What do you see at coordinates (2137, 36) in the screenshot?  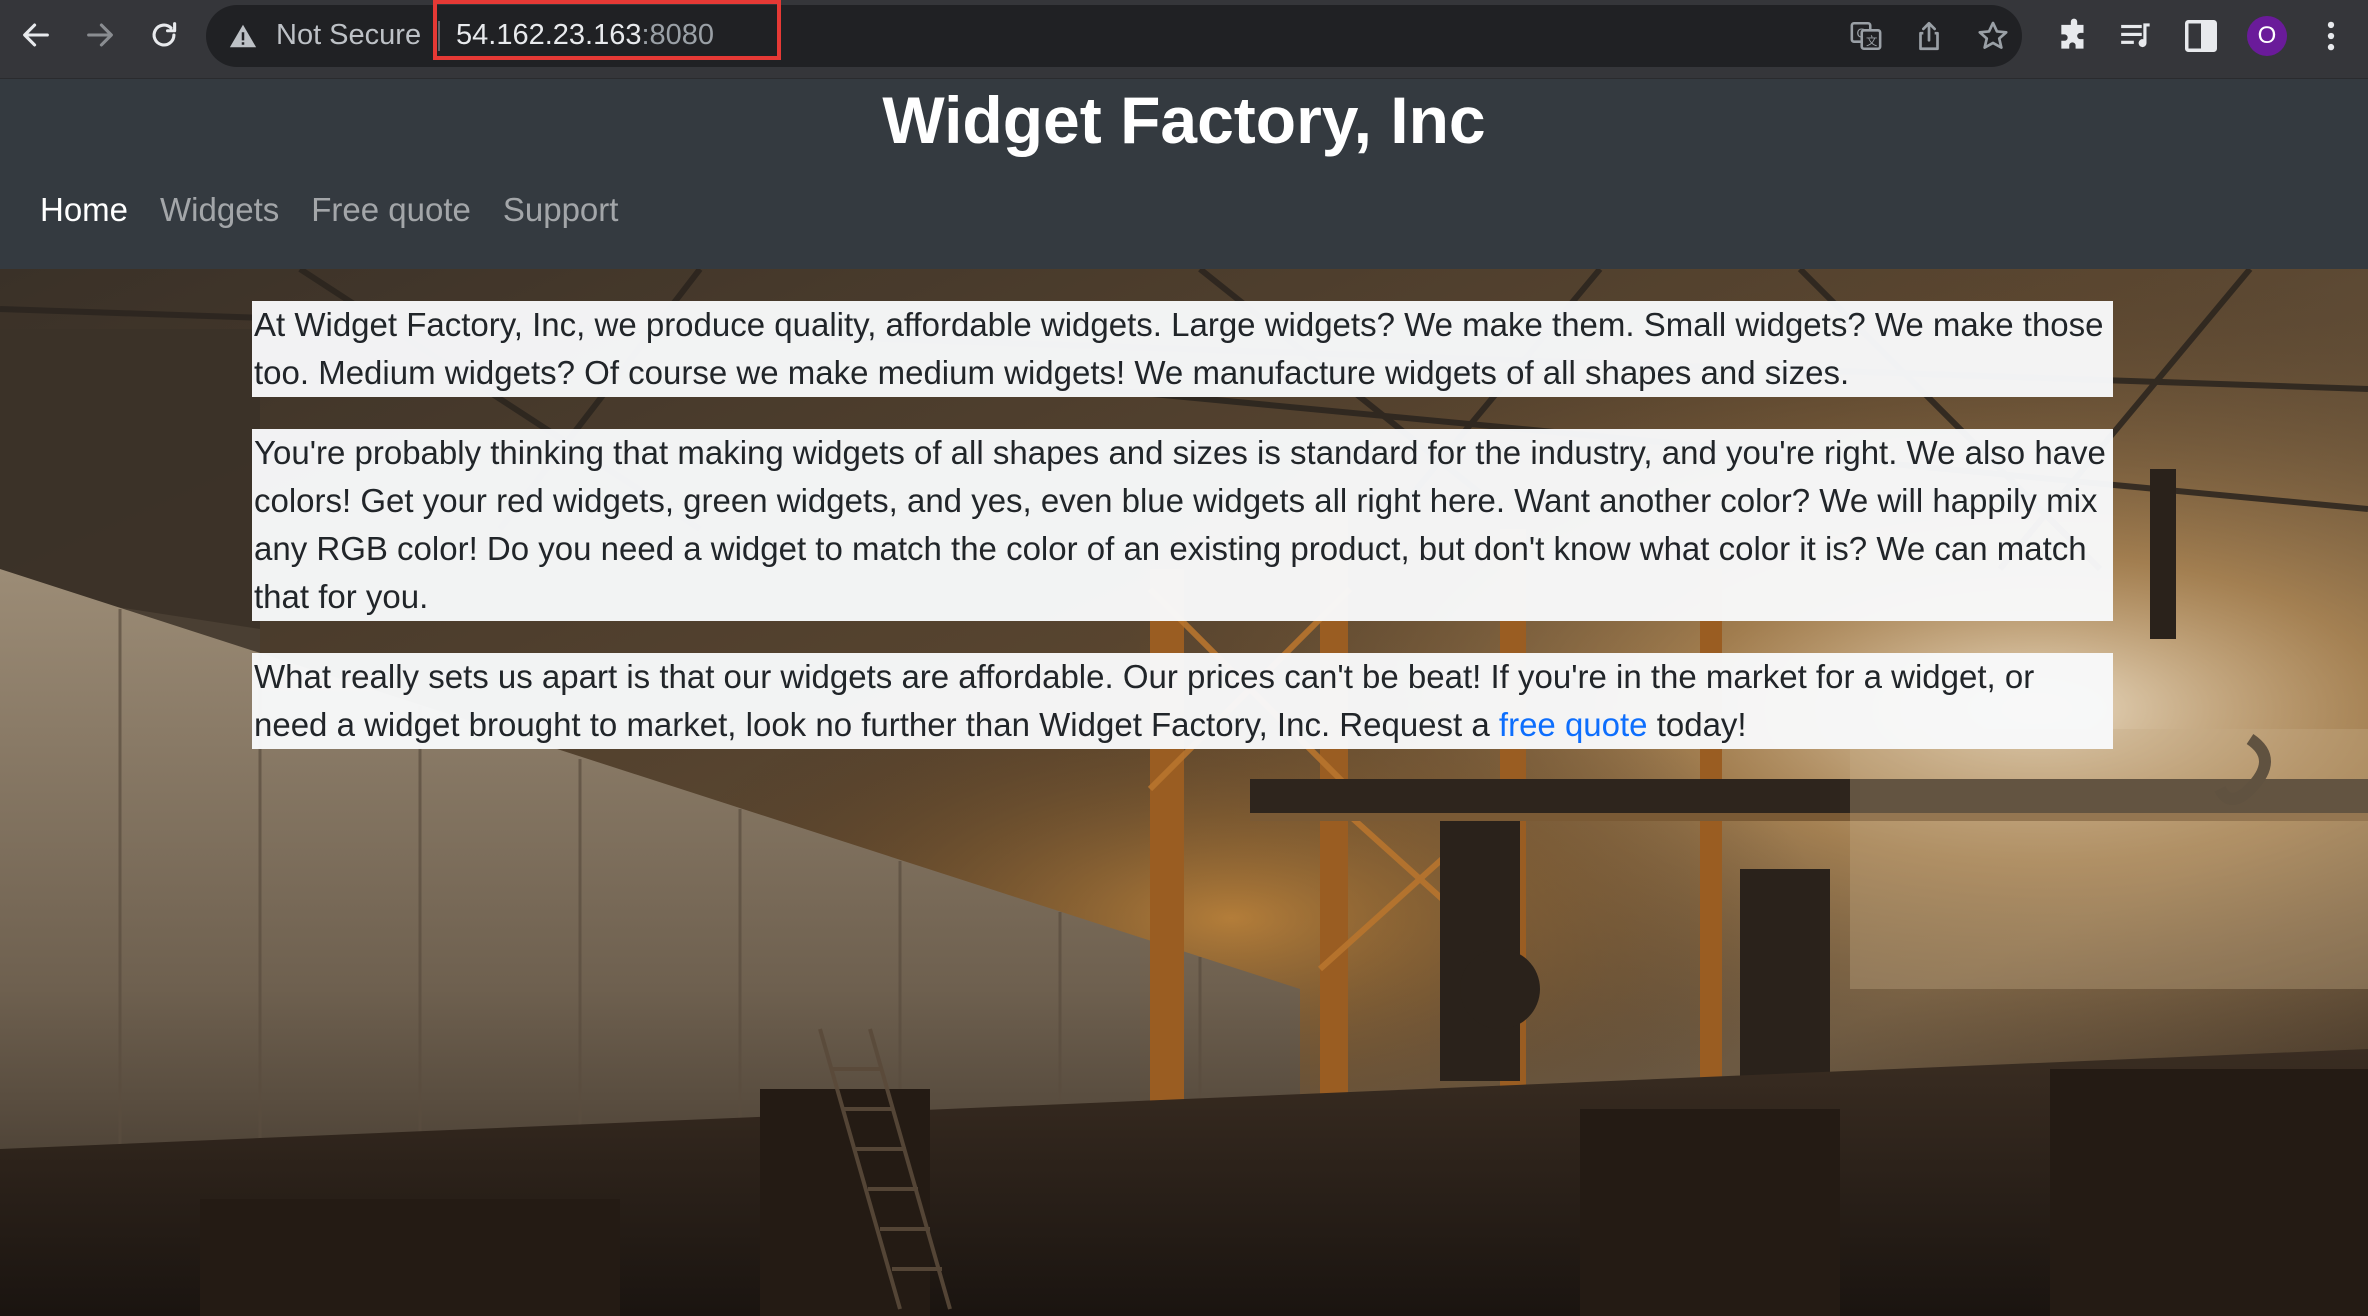 I see `reading-list-icon` at bounding box center [2137, 36].